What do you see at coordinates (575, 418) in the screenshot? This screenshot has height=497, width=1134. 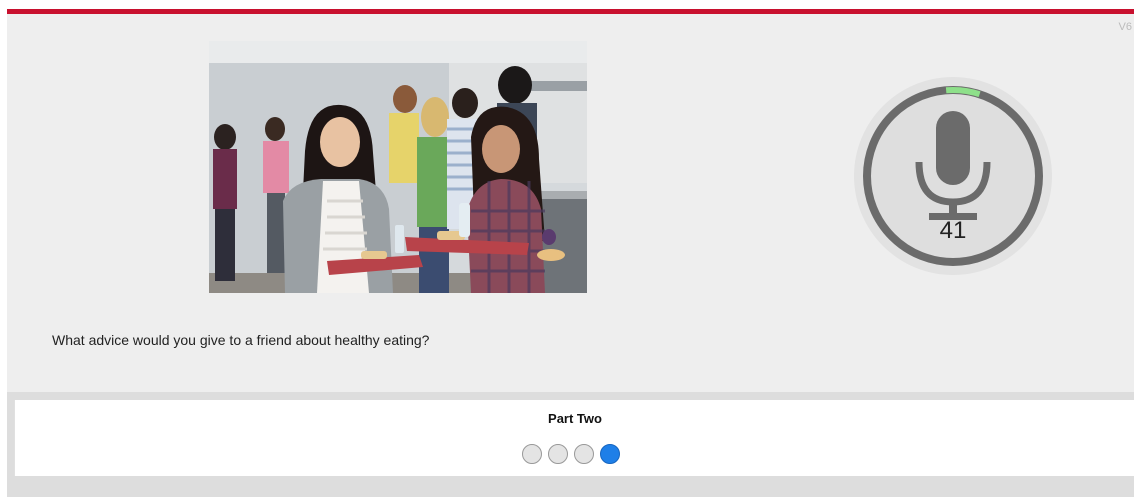 I see `part-title: Part Two` at bounding box center [575, 418].